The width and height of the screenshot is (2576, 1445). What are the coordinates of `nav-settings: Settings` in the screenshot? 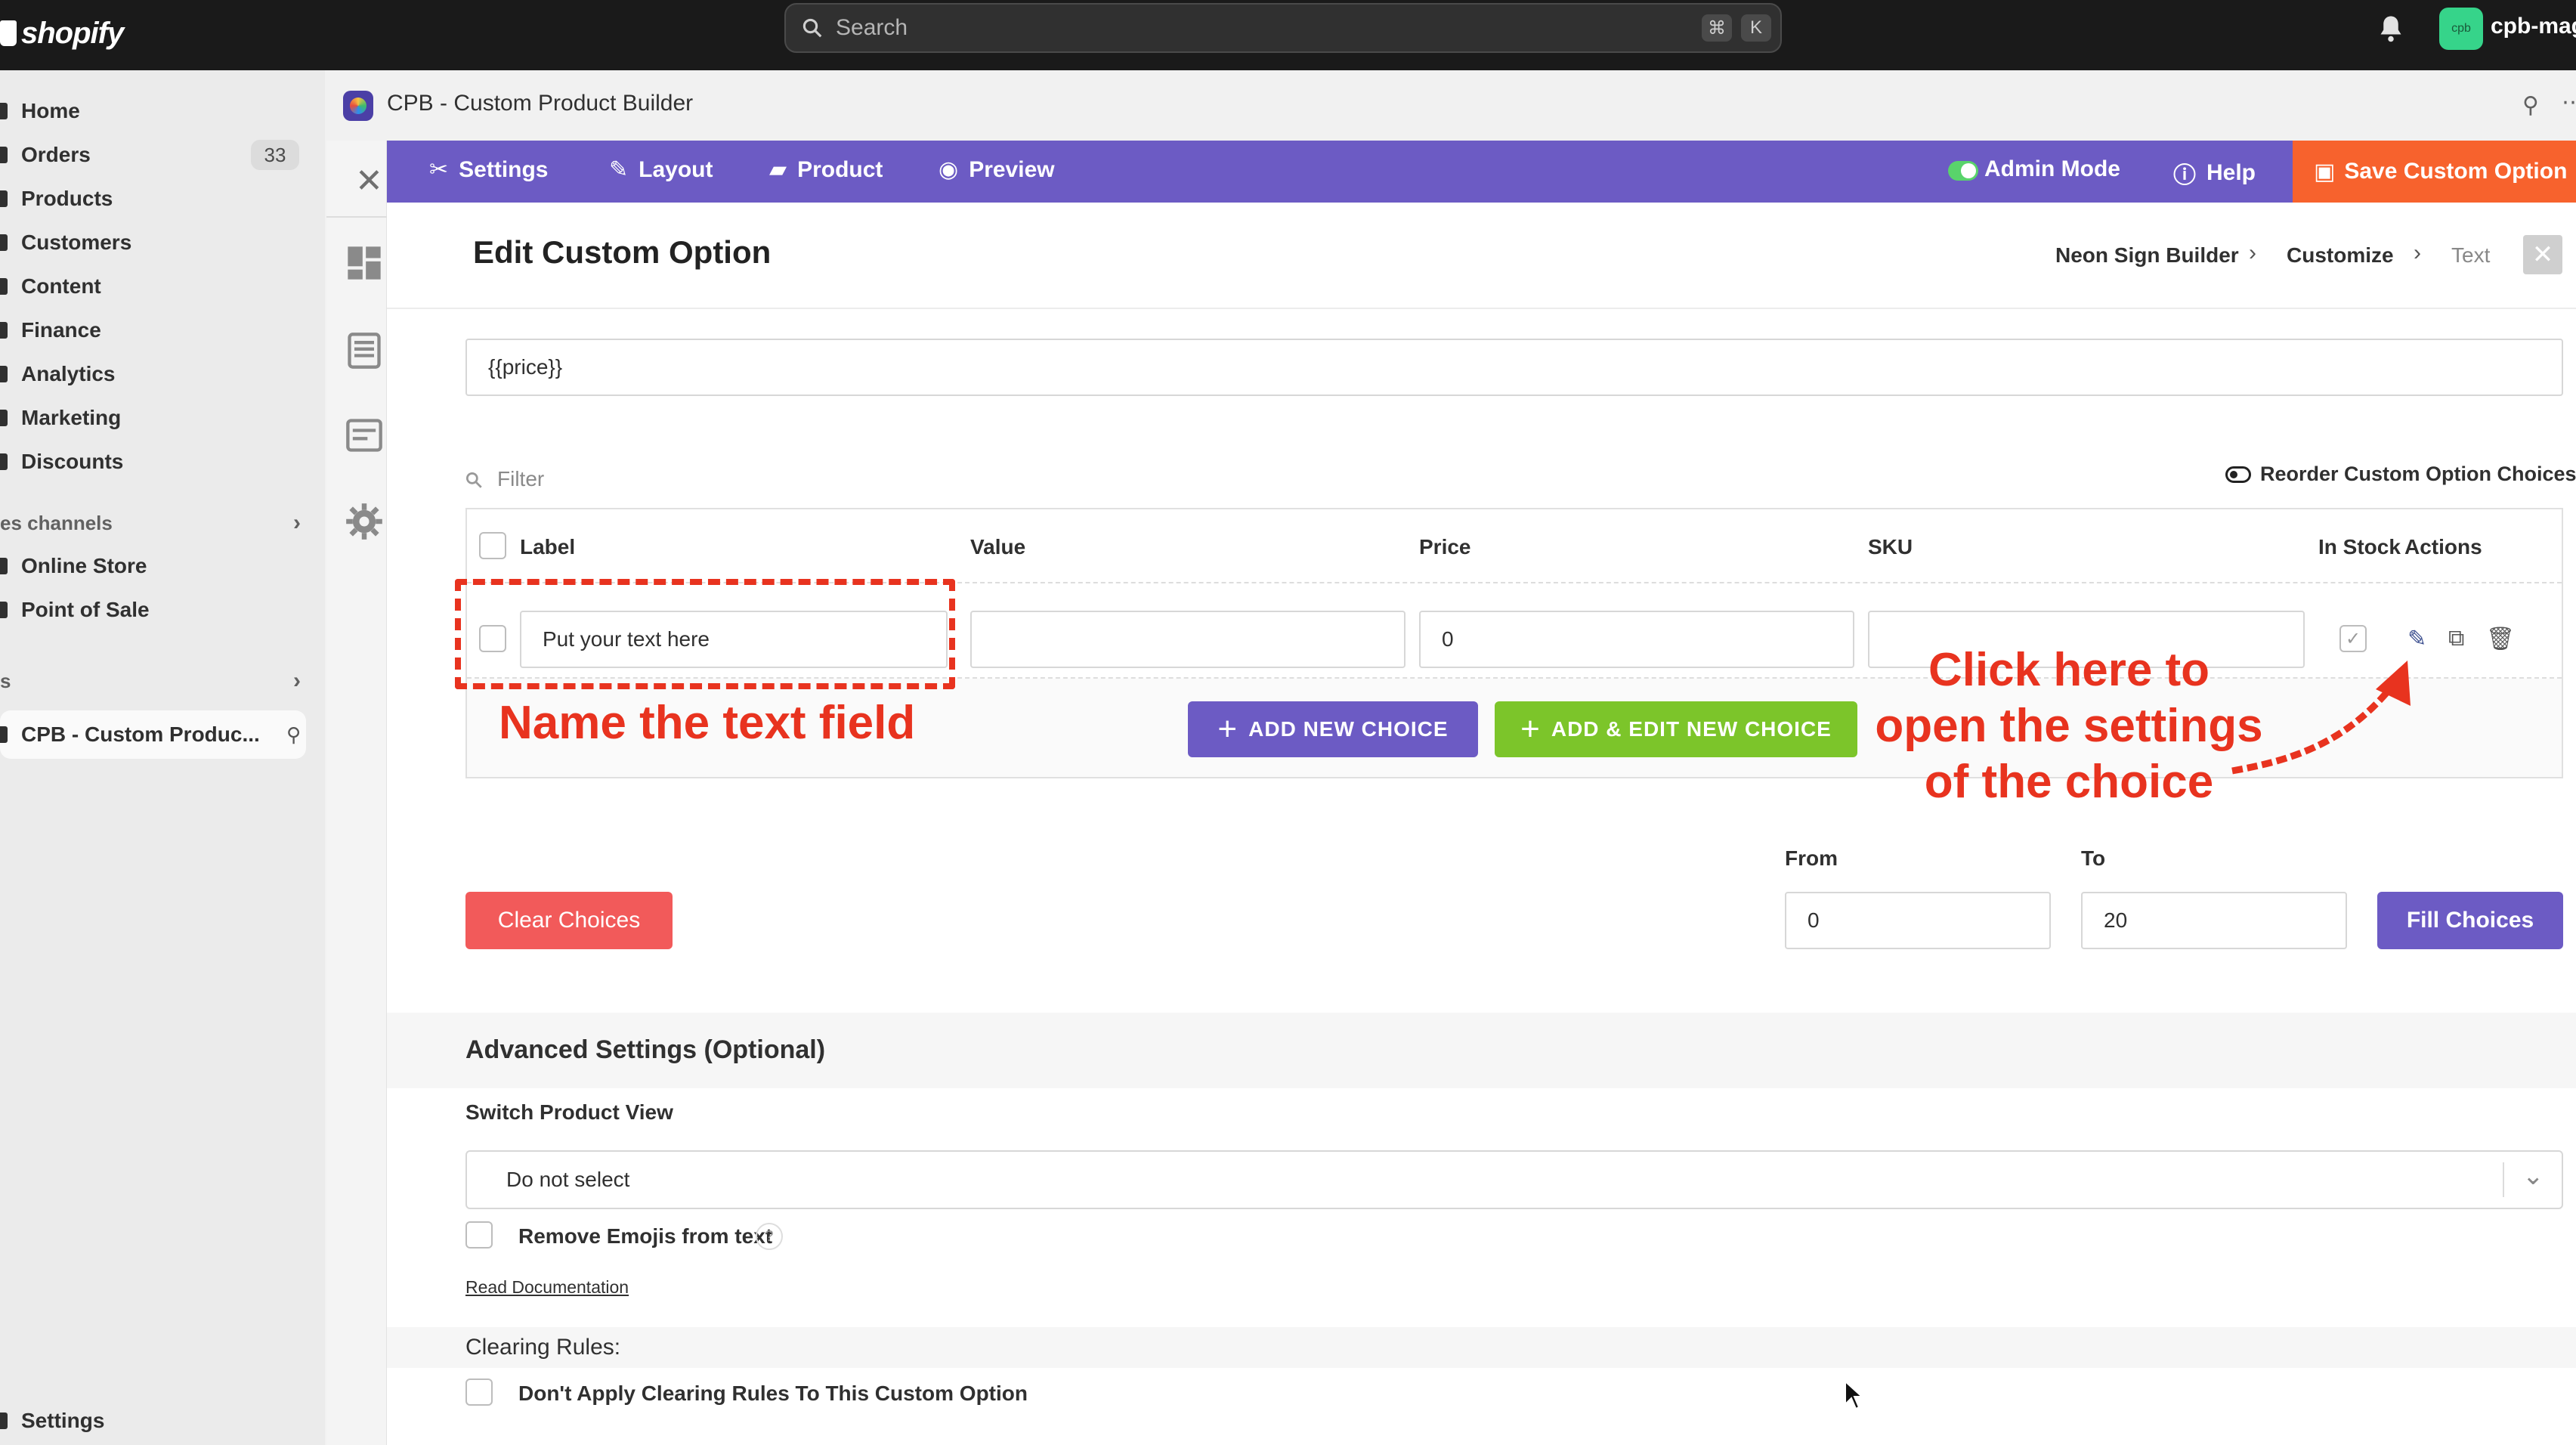 It's located at (155, 1421).